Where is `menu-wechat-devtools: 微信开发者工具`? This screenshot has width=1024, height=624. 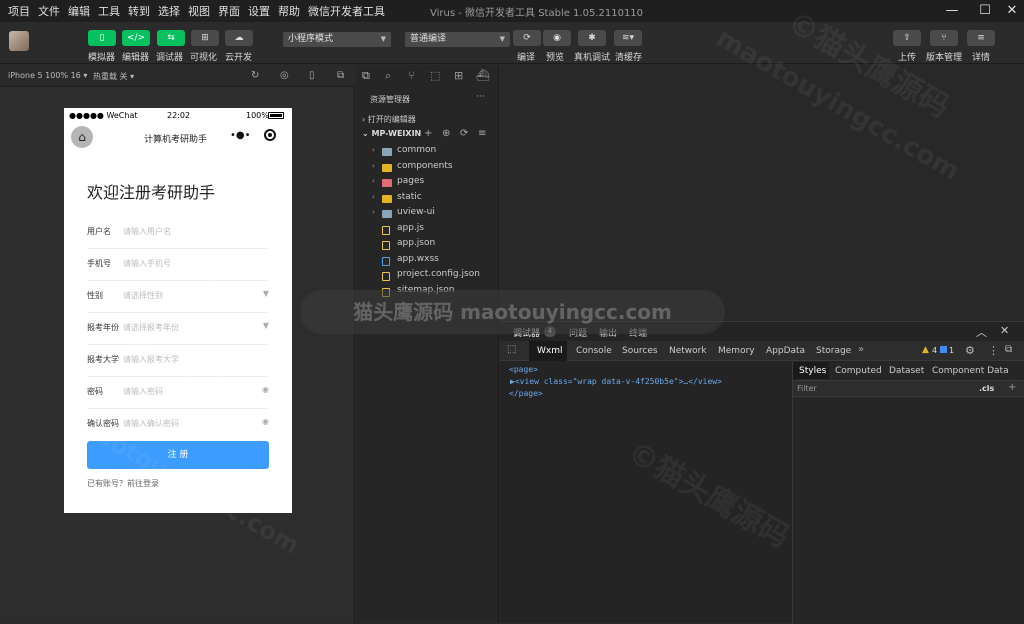 menu-wechat-devtools: 微信开发者工具 is located at coordinates (346, 11).